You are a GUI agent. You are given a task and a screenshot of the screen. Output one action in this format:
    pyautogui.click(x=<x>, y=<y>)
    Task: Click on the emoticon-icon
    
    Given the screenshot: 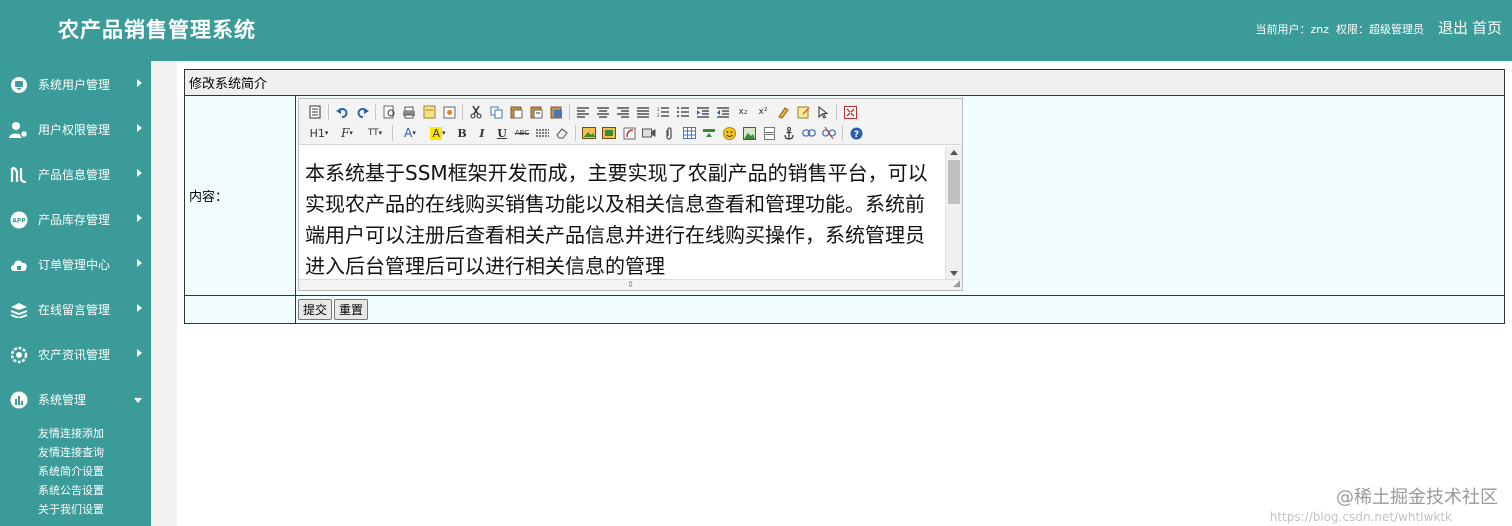 What is the action you would take?
    pyautogui.click(x=729, y=133)
    